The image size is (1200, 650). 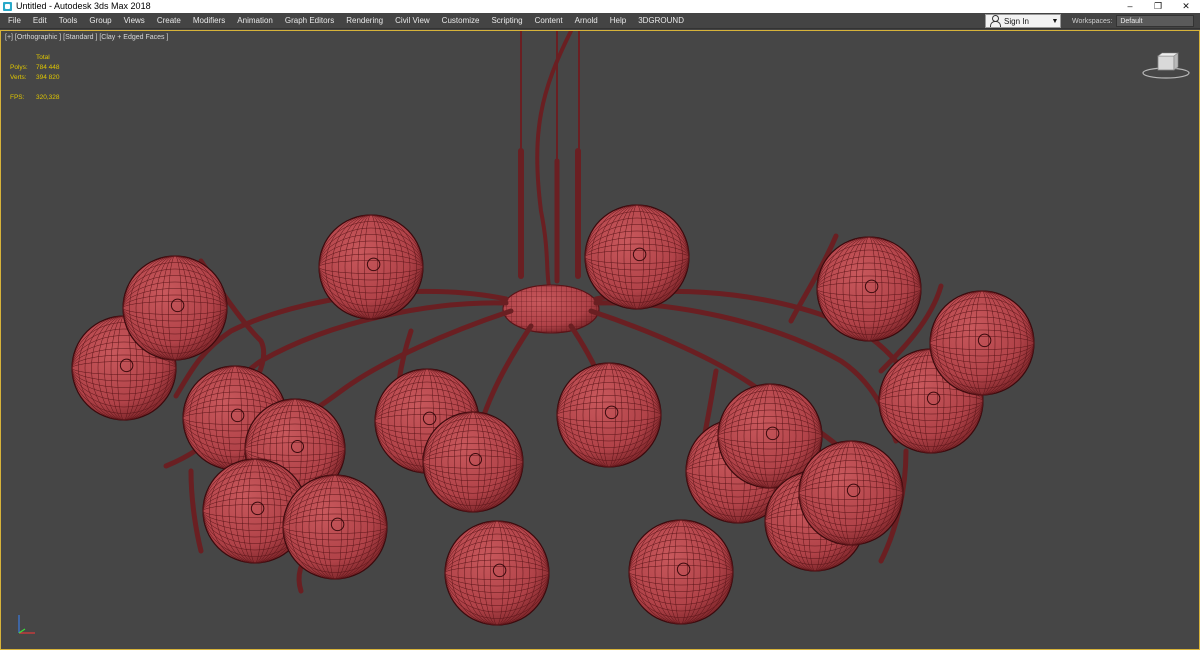 I want to click on fps-label: FPS:, so click(x=17, y=97).